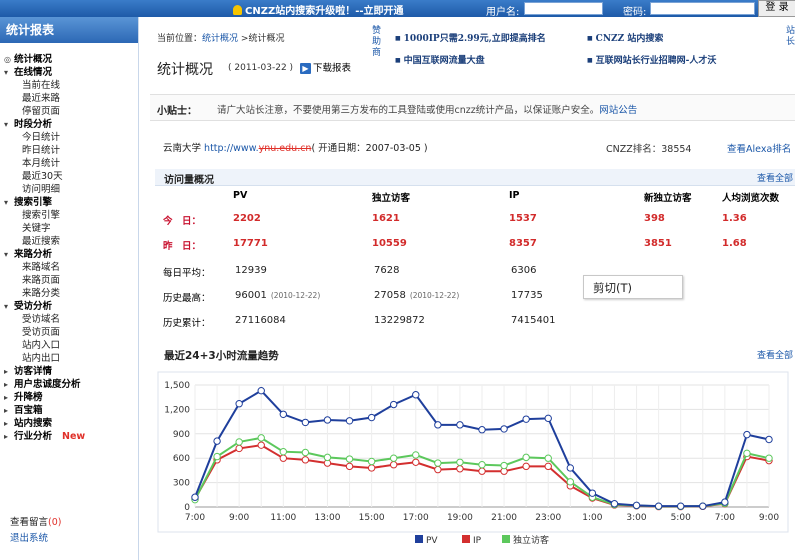  I want to click on y-tick-label: 300, so click(181, 484).